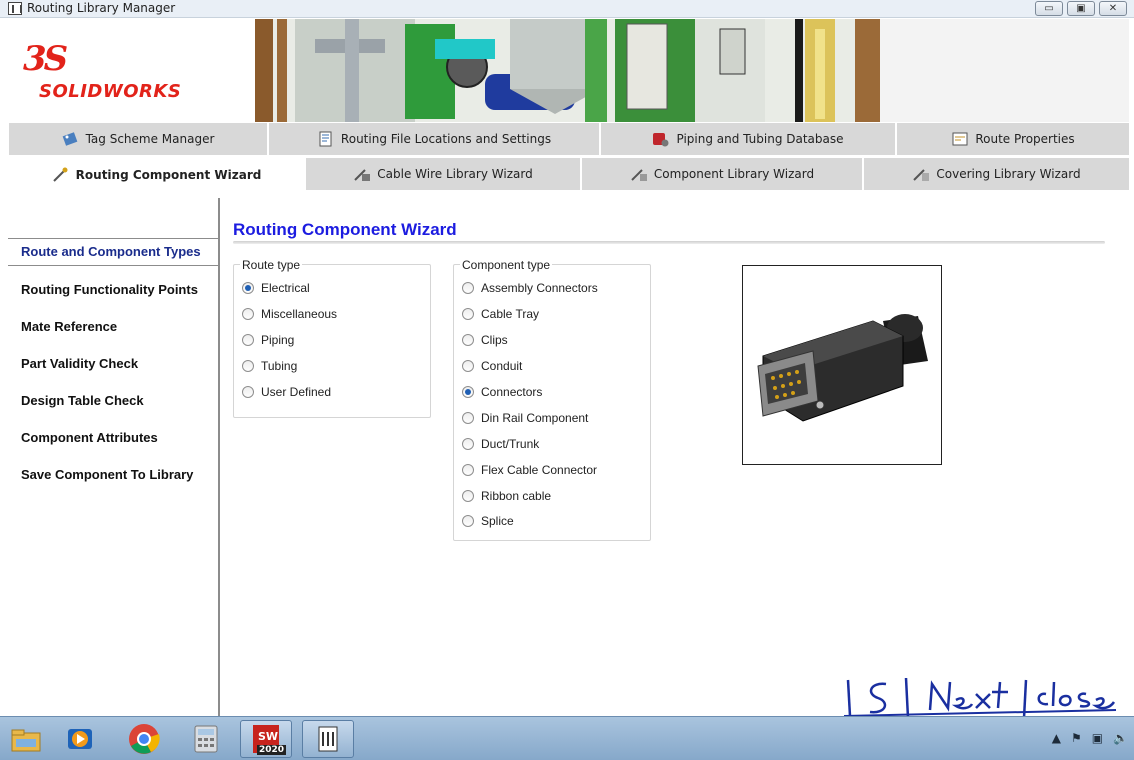  I want to click on chrome-icon, so click(144, 739).